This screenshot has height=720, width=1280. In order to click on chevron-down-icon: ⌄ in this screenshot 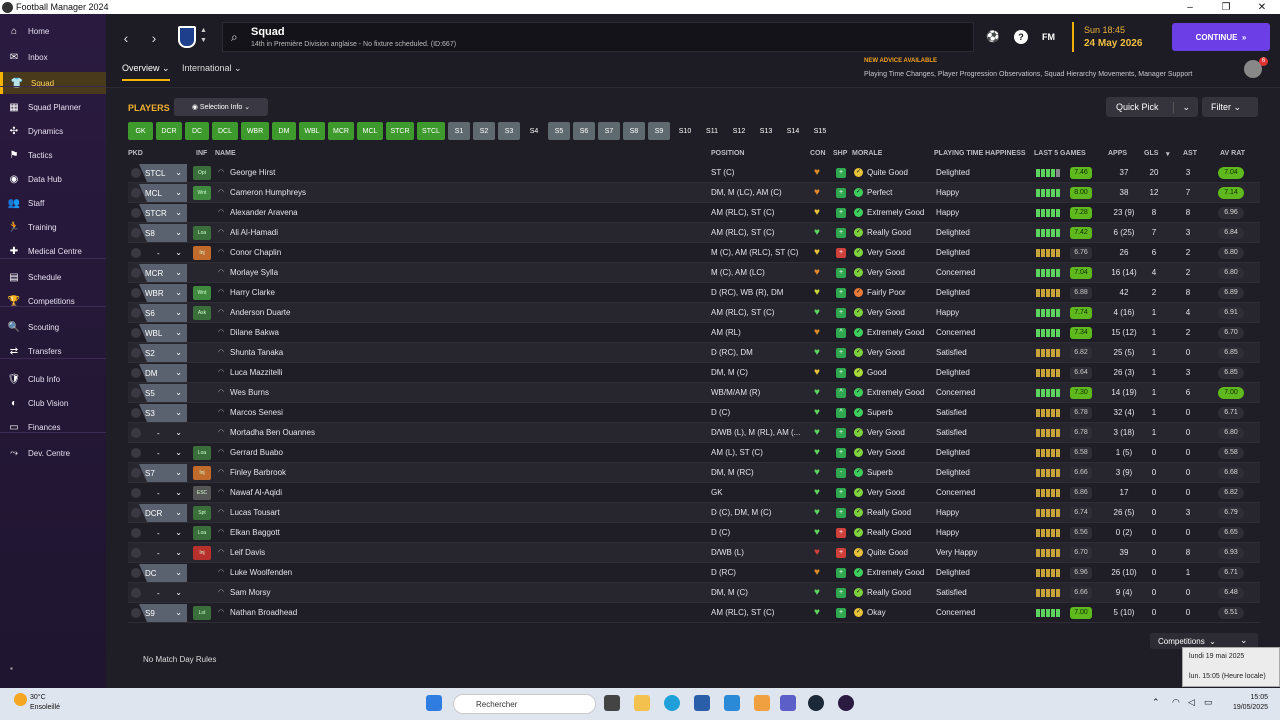, I will do `click(1181, 107)`.